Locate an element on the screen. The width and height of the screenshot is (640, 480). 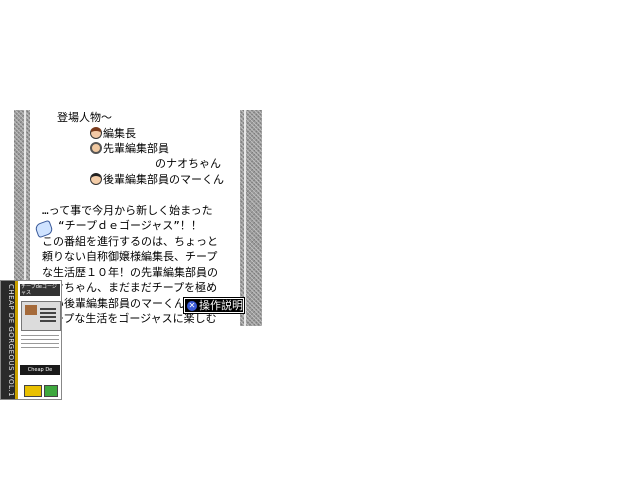
operation-guide-button: ✕ 操作説明 is located at coordinates (214, 305).